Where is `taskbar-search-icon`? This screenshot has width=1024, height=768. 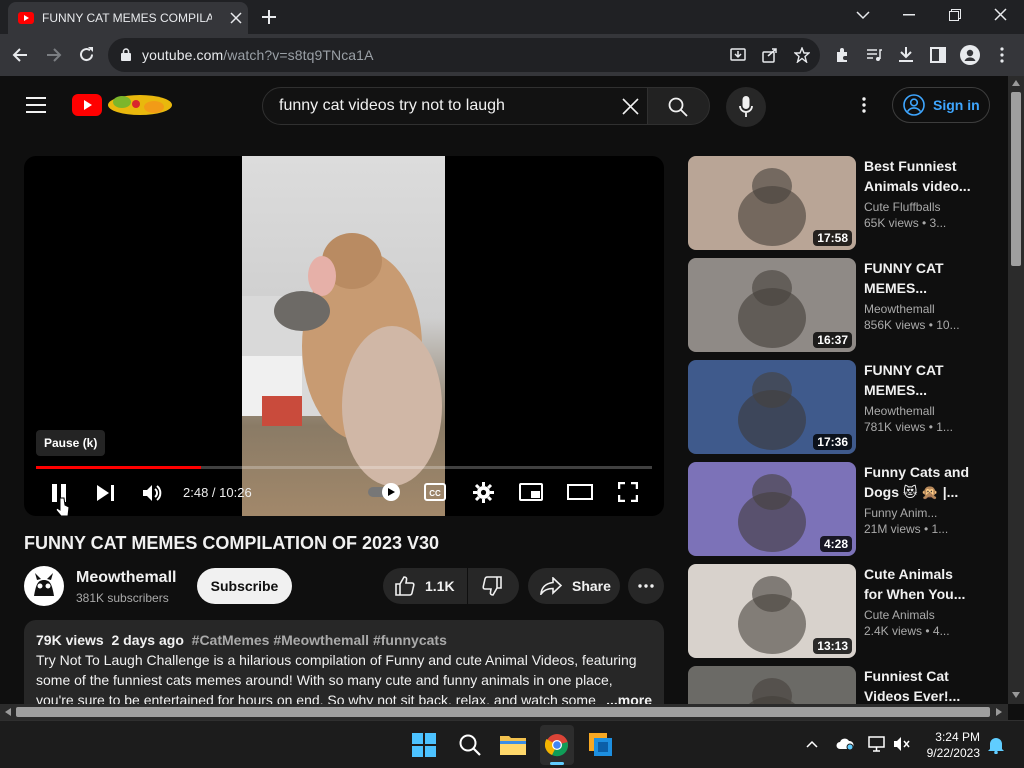 taskbar-search-icon is located at coordinates (470, 745).